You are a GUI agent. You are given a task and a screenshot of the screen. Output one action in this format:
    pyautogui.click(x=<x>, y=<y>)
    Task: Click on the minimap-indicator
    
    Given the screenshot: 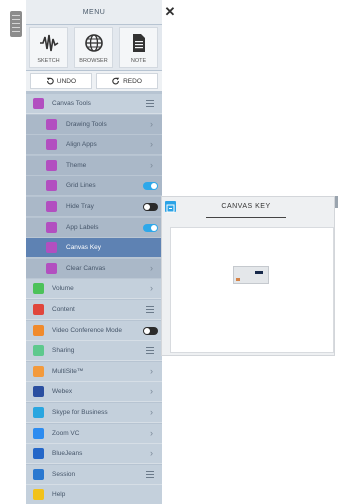 What is the action you would take?
    pyautogui.click(x=238, y=279)
    